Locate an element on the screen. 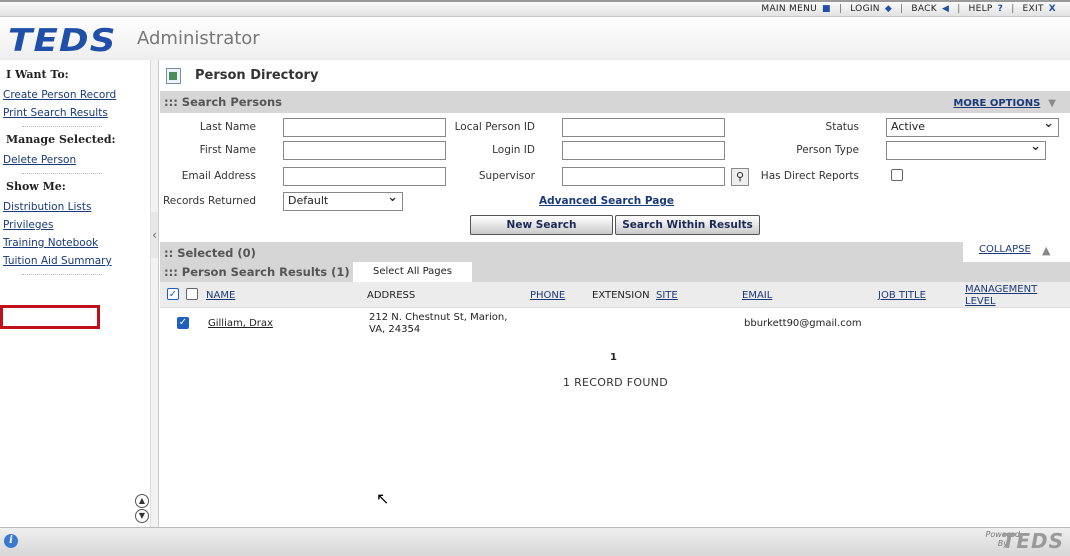 Image resolution: width=1070 pixels, height=556 pixels. address-cell: 212 N. Chestnut St, Marion, VA, 24354 is located at coordinates (438, 323).